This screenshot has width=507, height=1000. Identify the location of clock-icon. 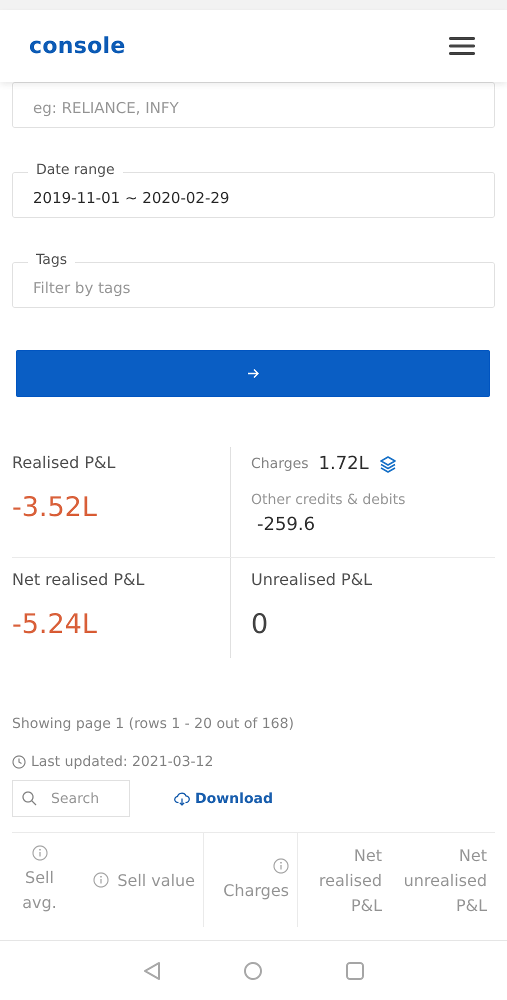
(19, 762).